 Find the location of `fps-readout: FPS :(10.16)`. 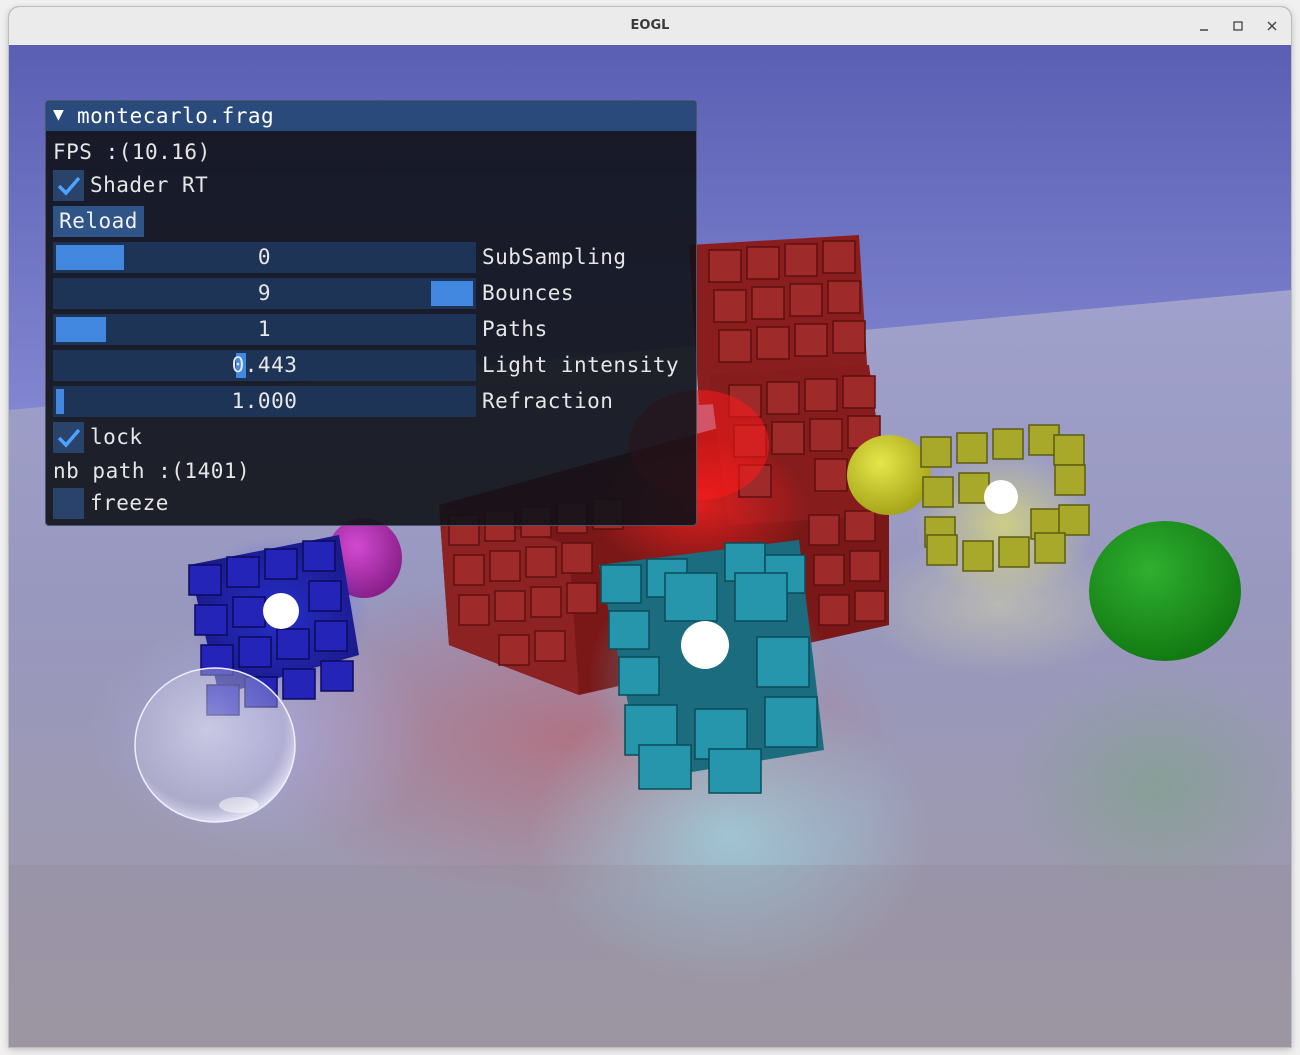

fps-readout: FPS :(10.16) is located at coordinates (132, 152).